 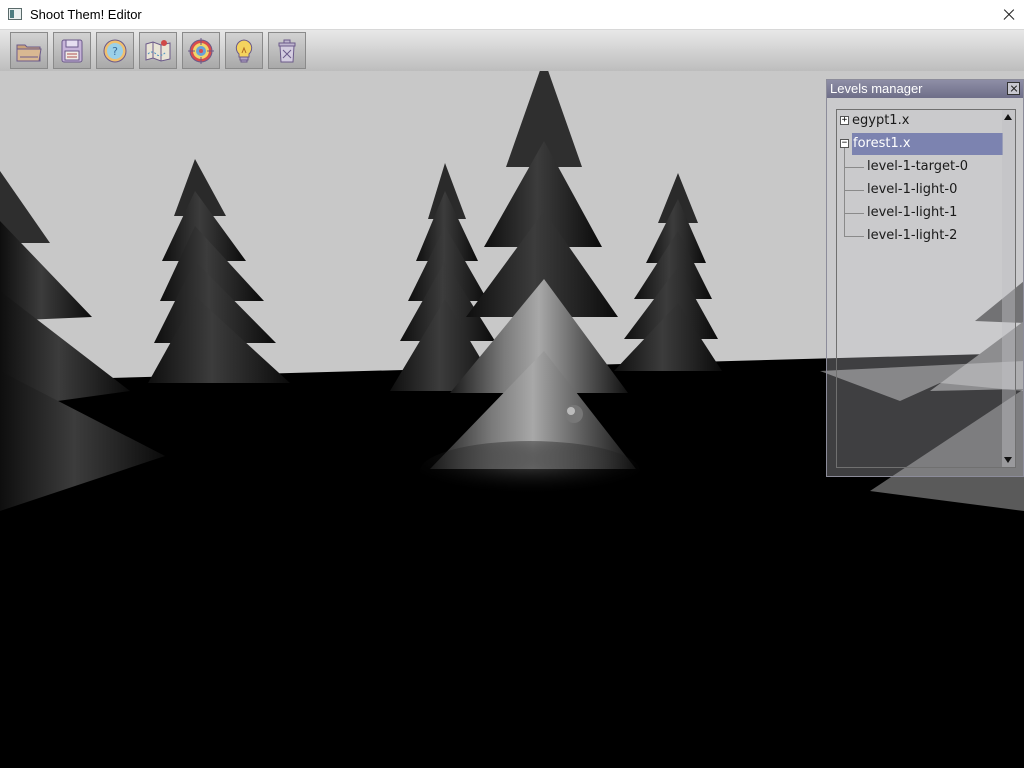 What do you see at coordinates (1008, 288) in the screenshot?
I see `tree-scrollbar` at bounding box center [1008, 288].